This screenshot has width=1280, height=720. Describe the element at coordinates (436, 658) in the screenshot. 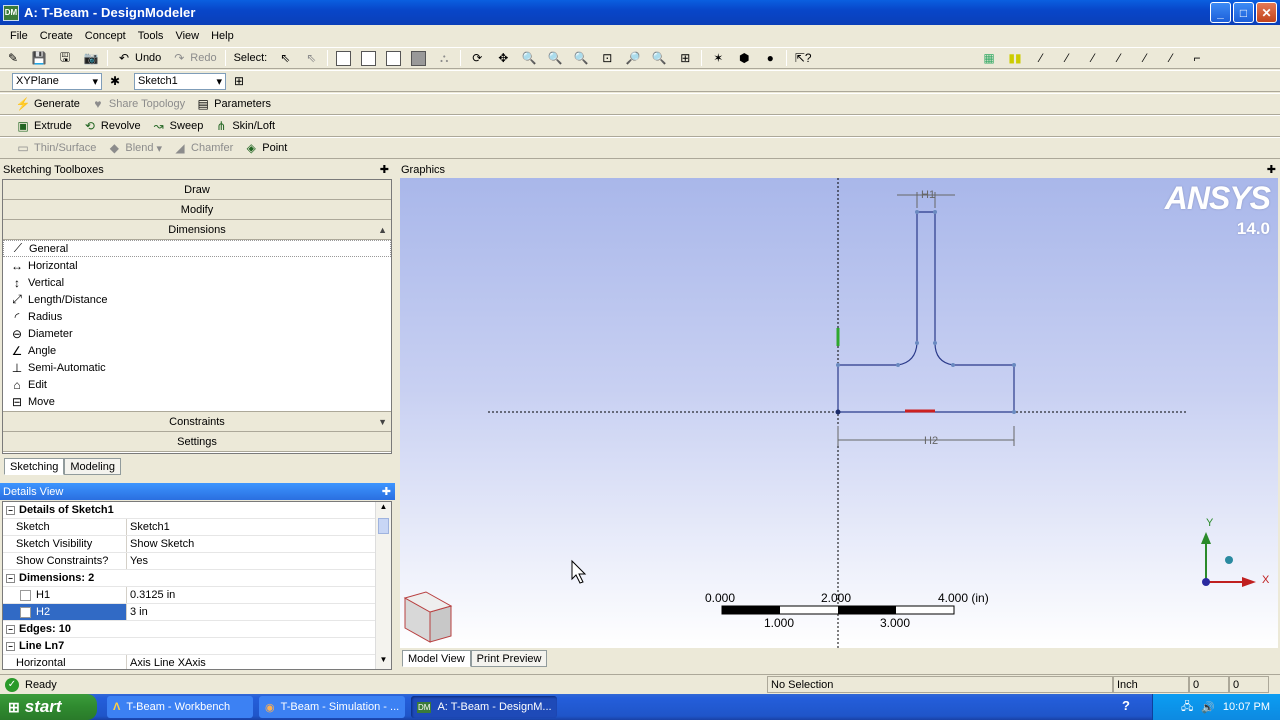

I see `tab-model-view: Model View` at that location.